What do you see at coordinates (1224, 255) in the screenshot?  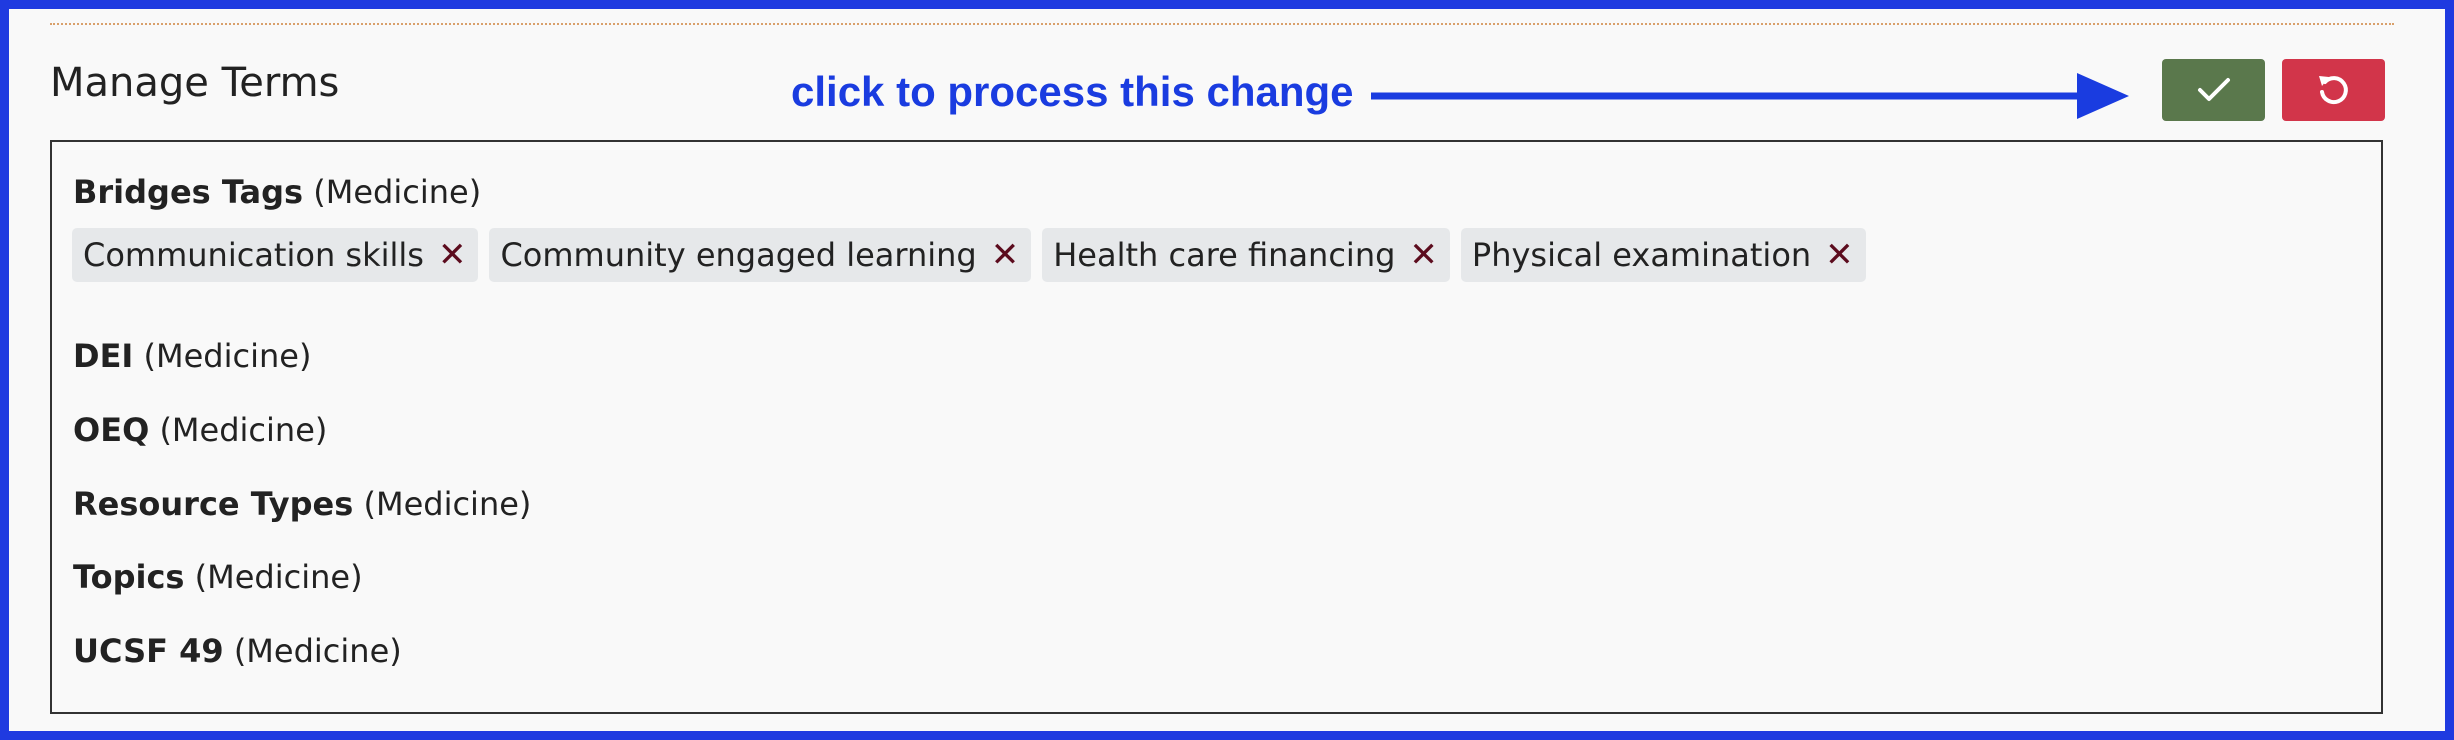 I see `tag-label: Health care financing` at bounding box center [1224, 255].